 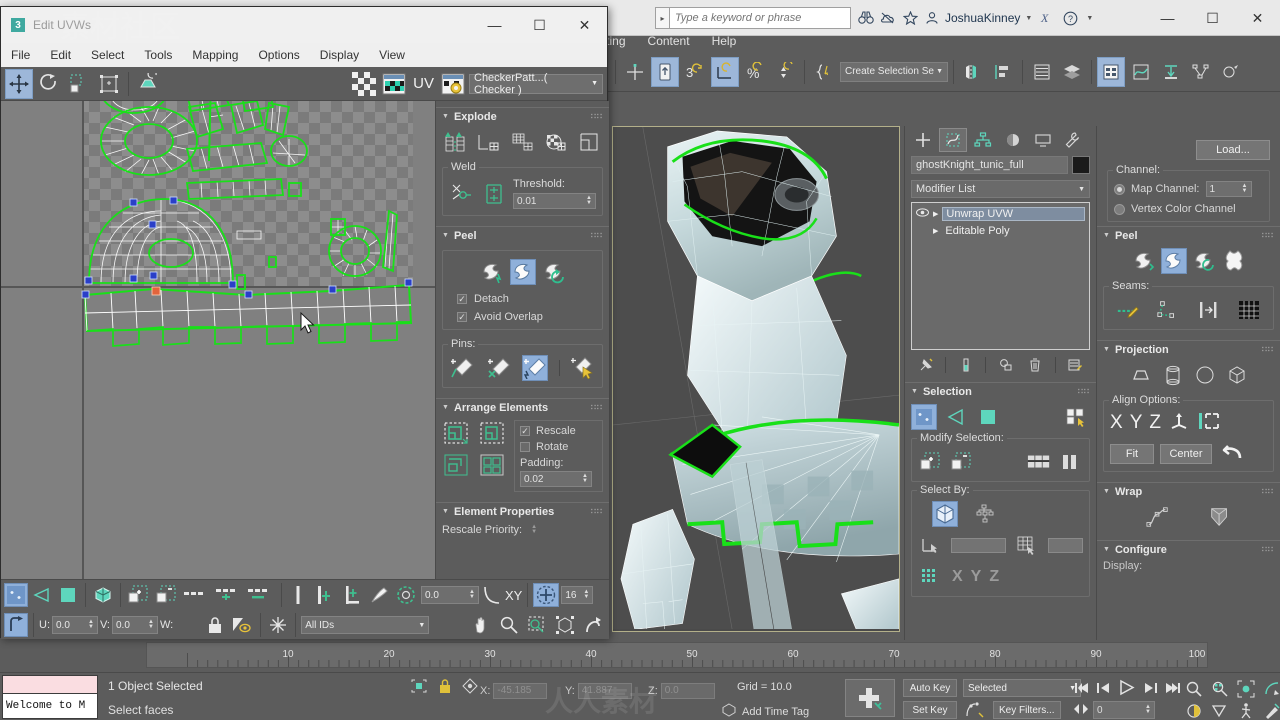 What do you see at coordinates (324, 595) in the screenshot?
I see `align-vertical-to-pivot-icon` at bounding box center [324, 595].